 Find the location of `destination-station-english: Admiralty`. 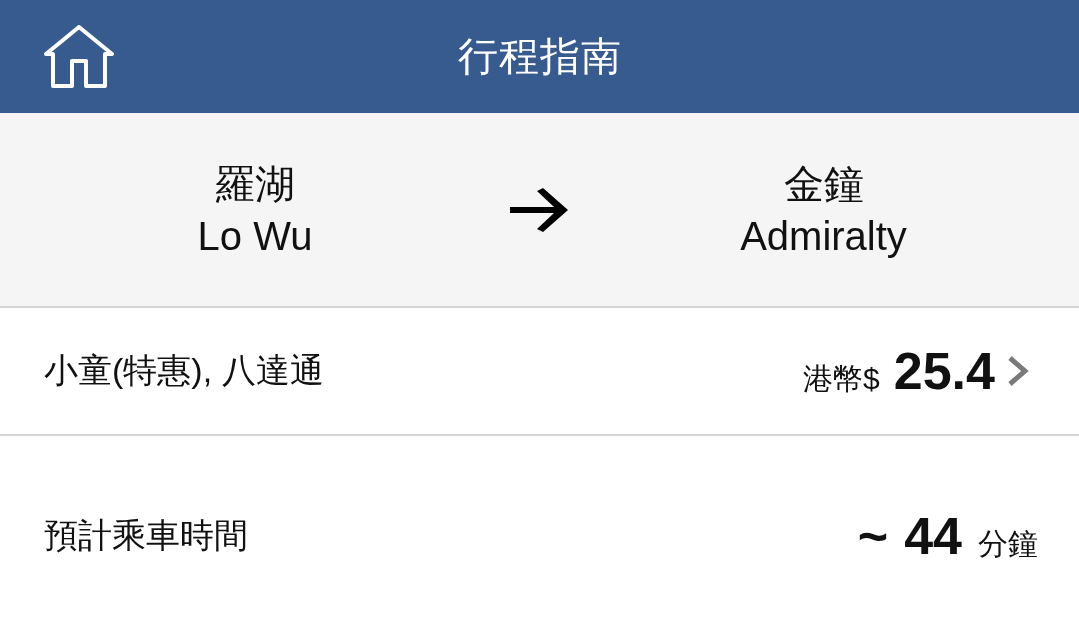

destination-station-english: Admiralty is located at coordinates (823, 235).